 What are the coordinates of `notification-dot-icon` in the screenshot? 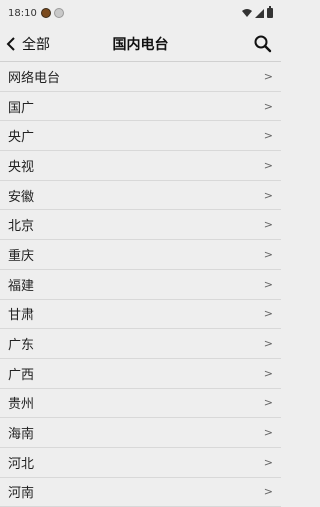 It's located at (58, 13).